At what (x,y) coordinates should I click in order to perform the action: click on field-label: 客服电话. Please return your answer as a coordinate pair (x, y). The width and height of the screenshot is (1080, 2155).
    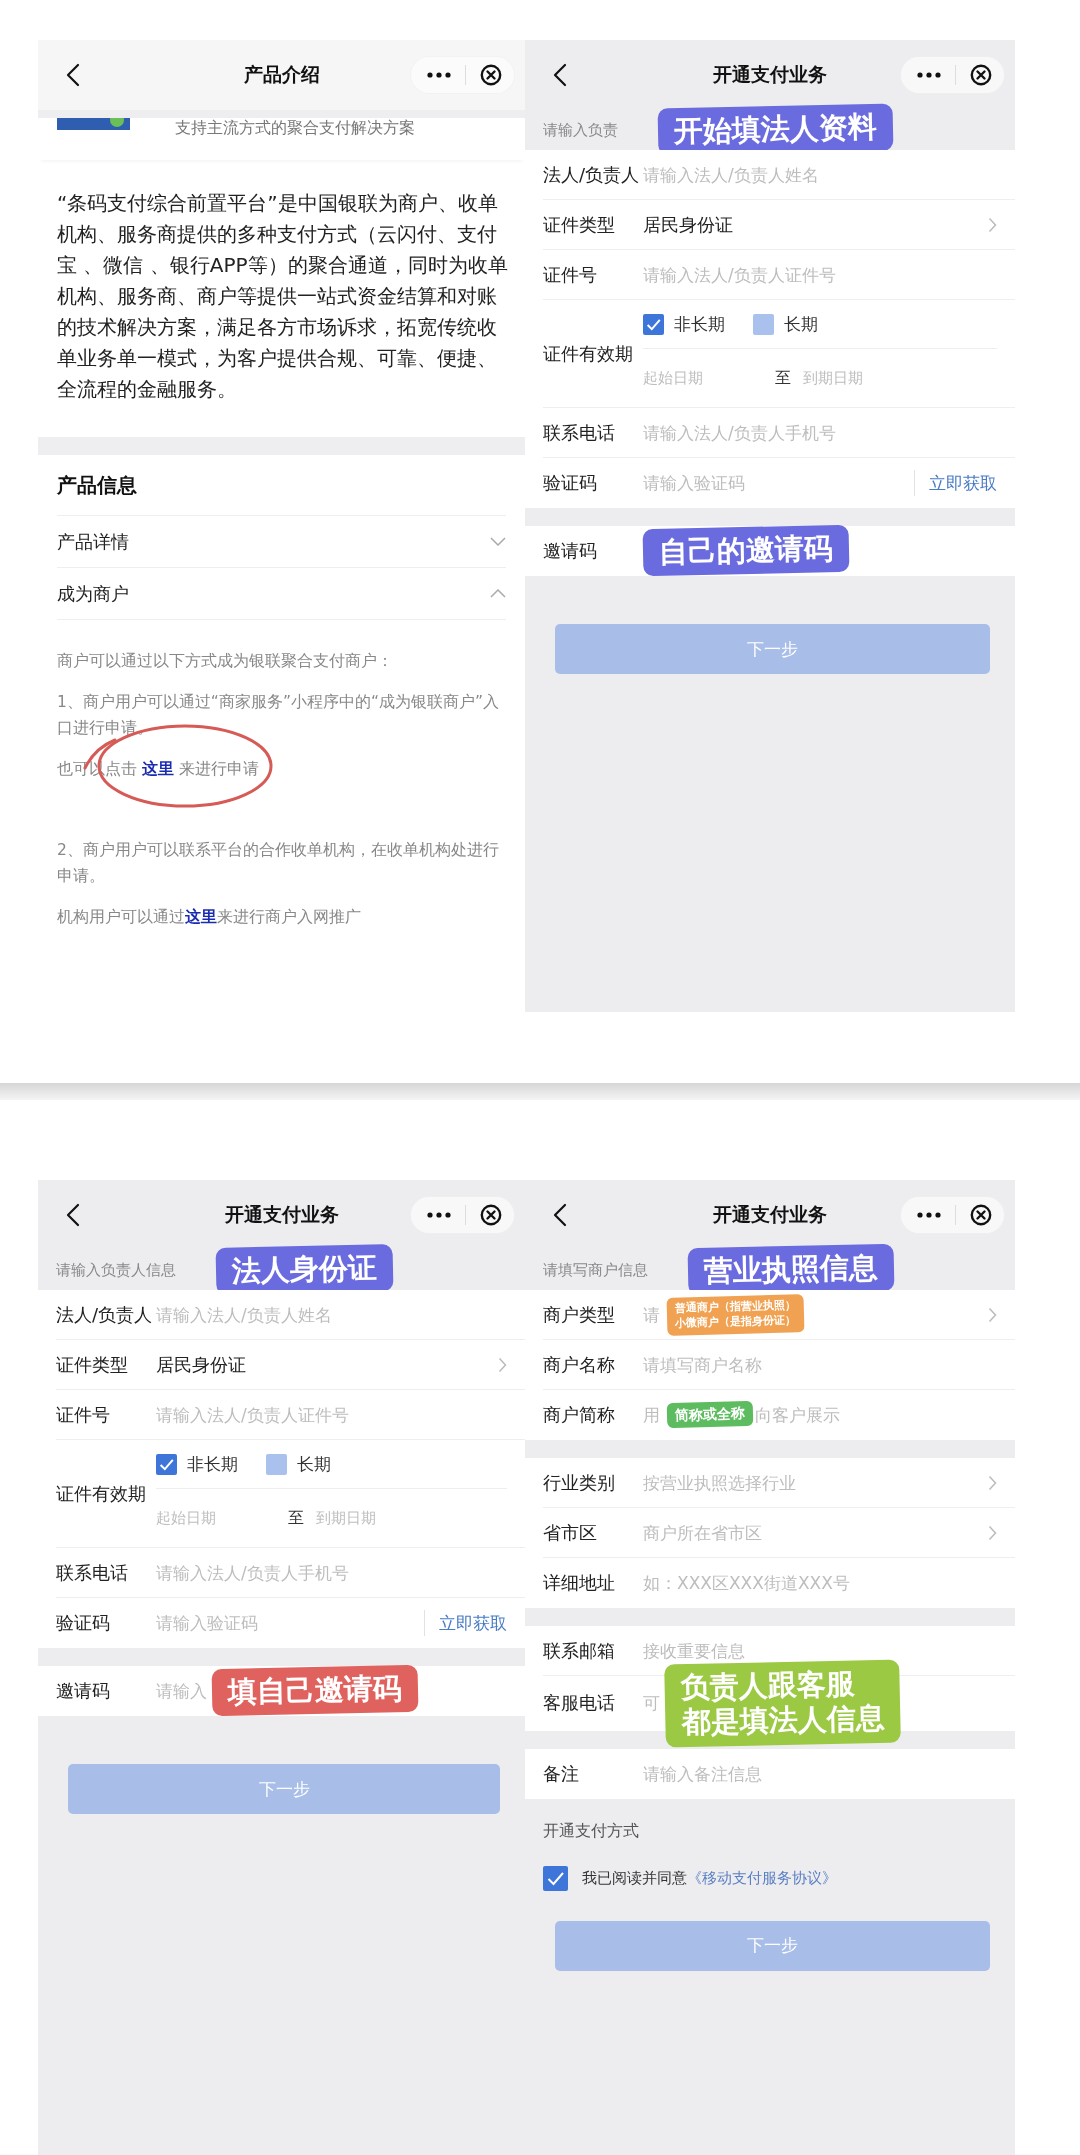
    Looking at the image, I should click on (579, 1703).